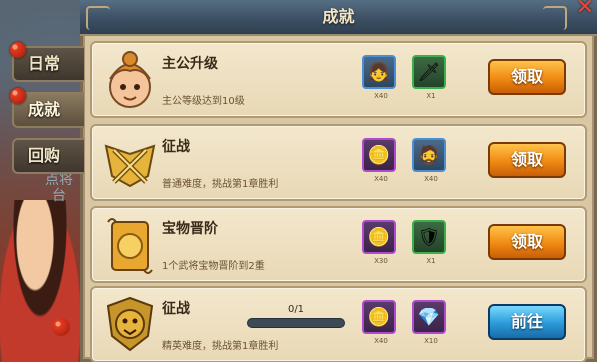 Image resolution: width=597 pixels, height=362 pixels. Describe the element at coordinates (381, 261) in the screenshot. I see `reward-count: X30` at that location.